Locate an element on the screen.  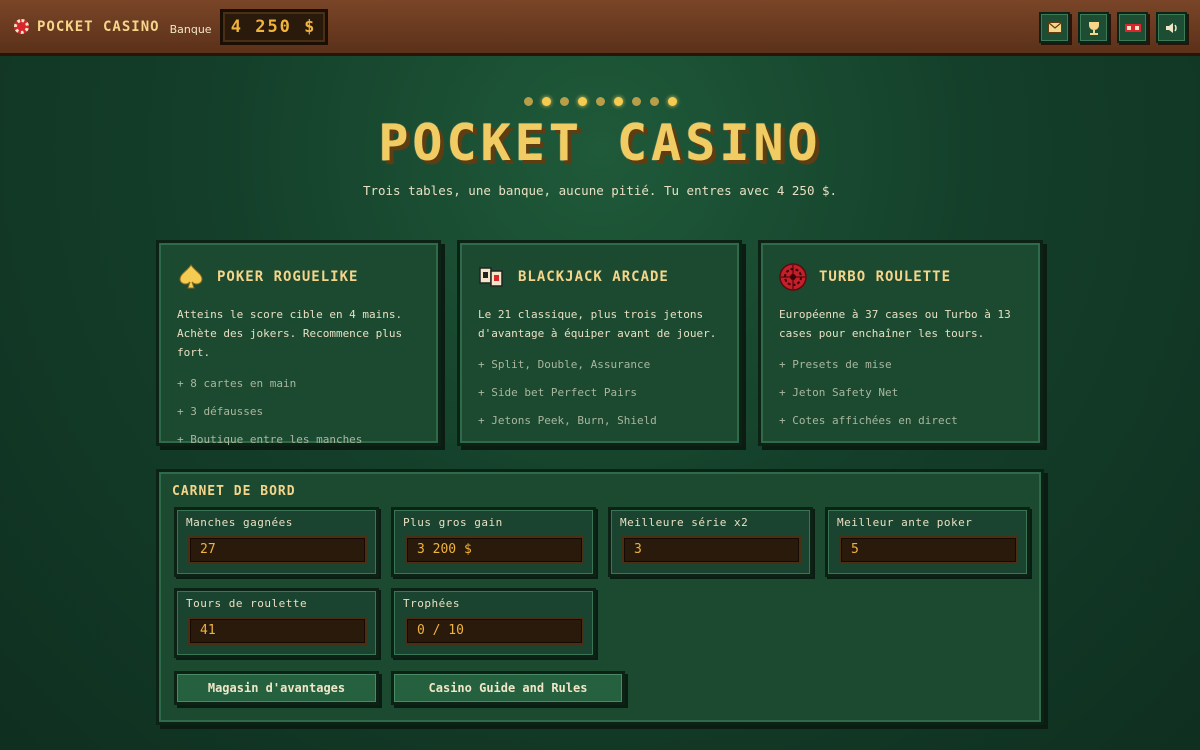
mail-button is located at coordinates (1054, 27).